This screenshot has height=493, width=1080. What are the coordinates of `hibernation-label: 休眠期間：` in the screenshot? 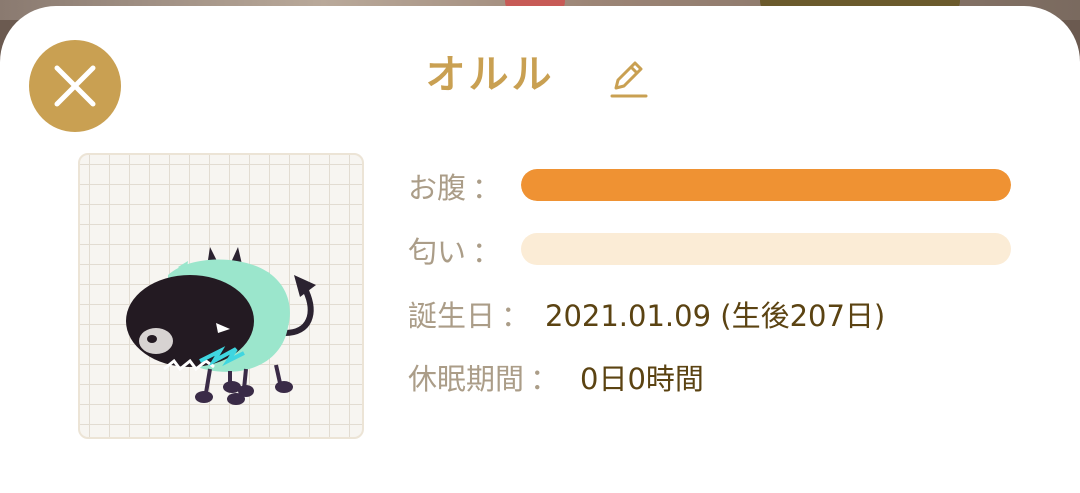 It's located at (483, 379).